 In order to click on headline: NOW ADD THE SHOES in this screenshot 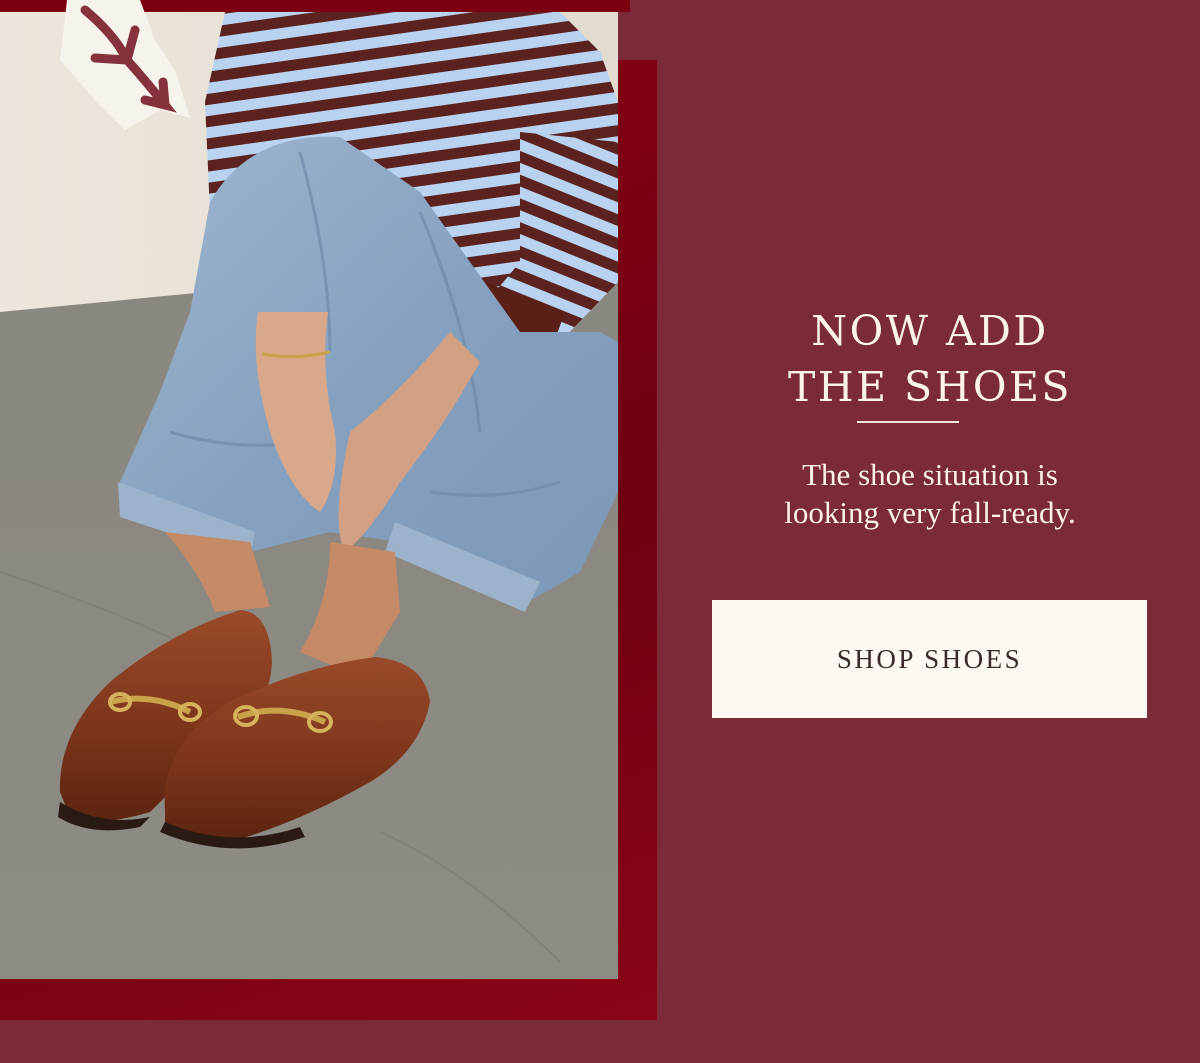, I will do `click(930, 359)`.